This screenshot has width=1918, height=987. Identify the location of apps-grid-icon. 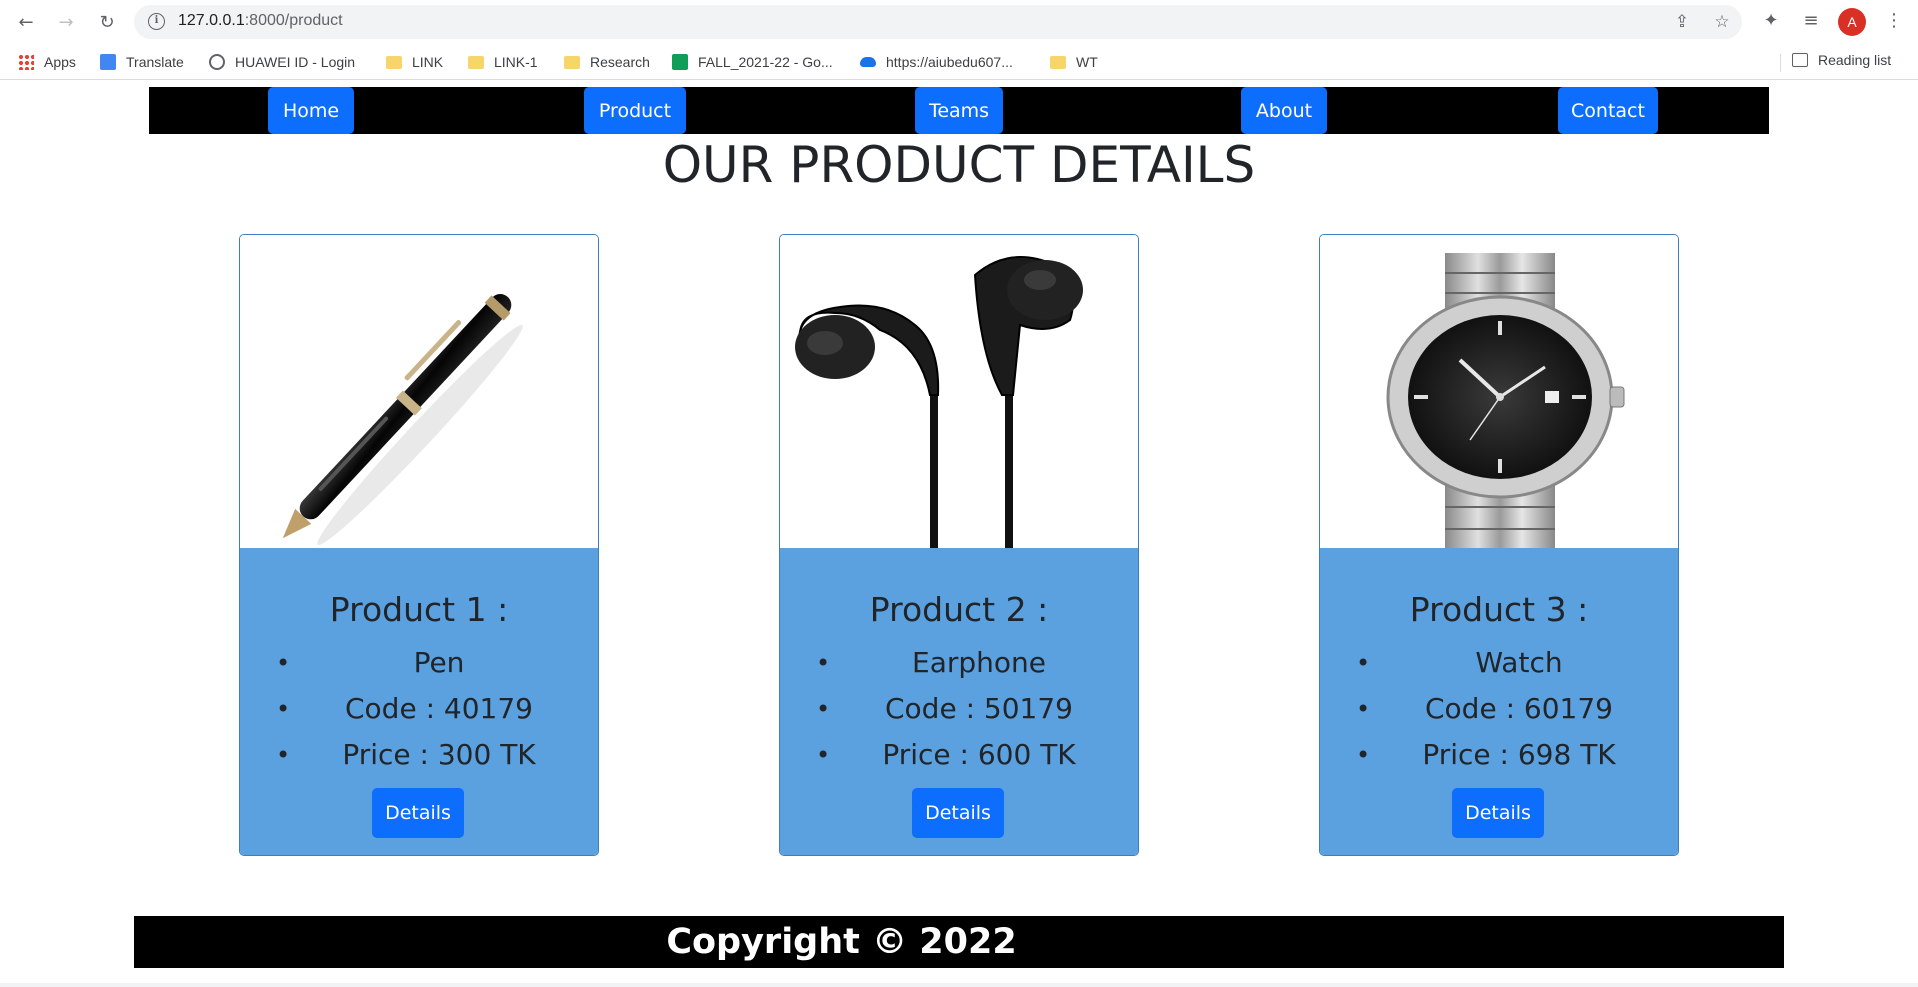
(26, 62).